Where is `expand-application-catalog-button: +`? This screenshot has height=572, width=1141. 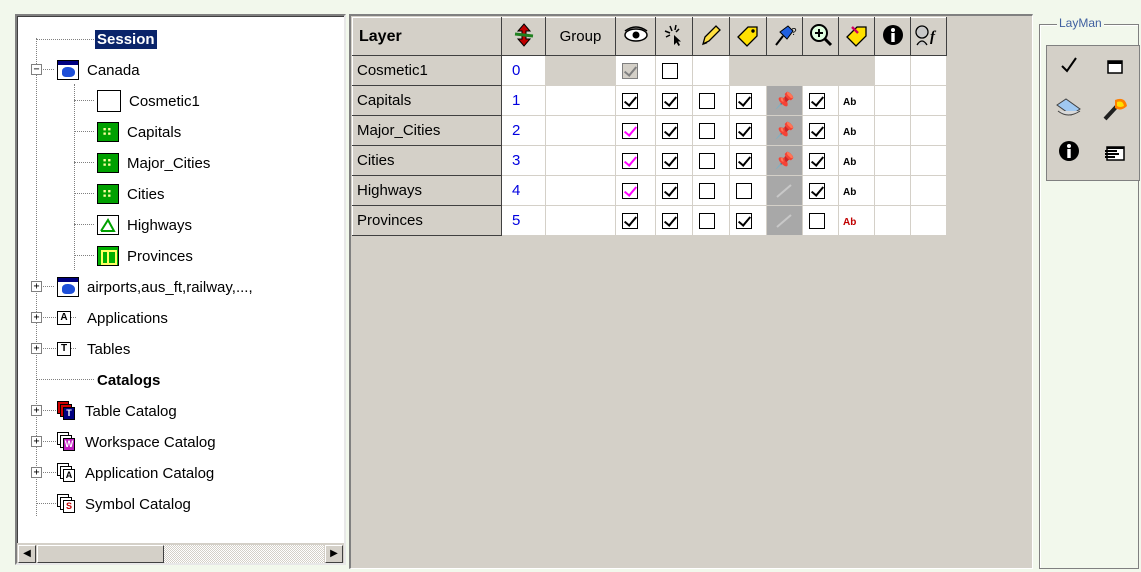
expand-application-catalog-button: + is located at coordinates (36, 472).